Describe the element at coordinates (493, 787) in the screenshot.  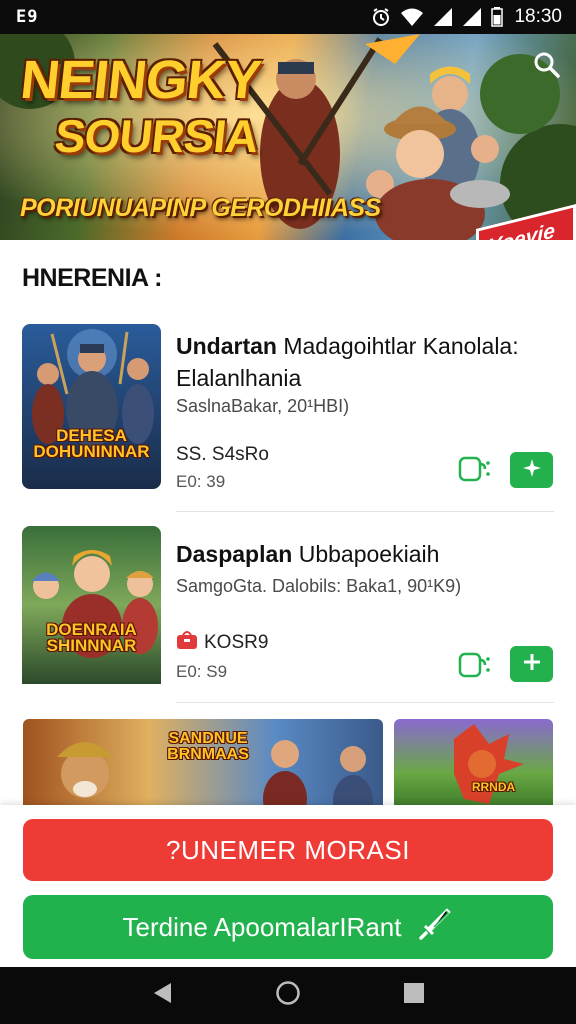
I see `preview-caption: RRNDA` at that location.